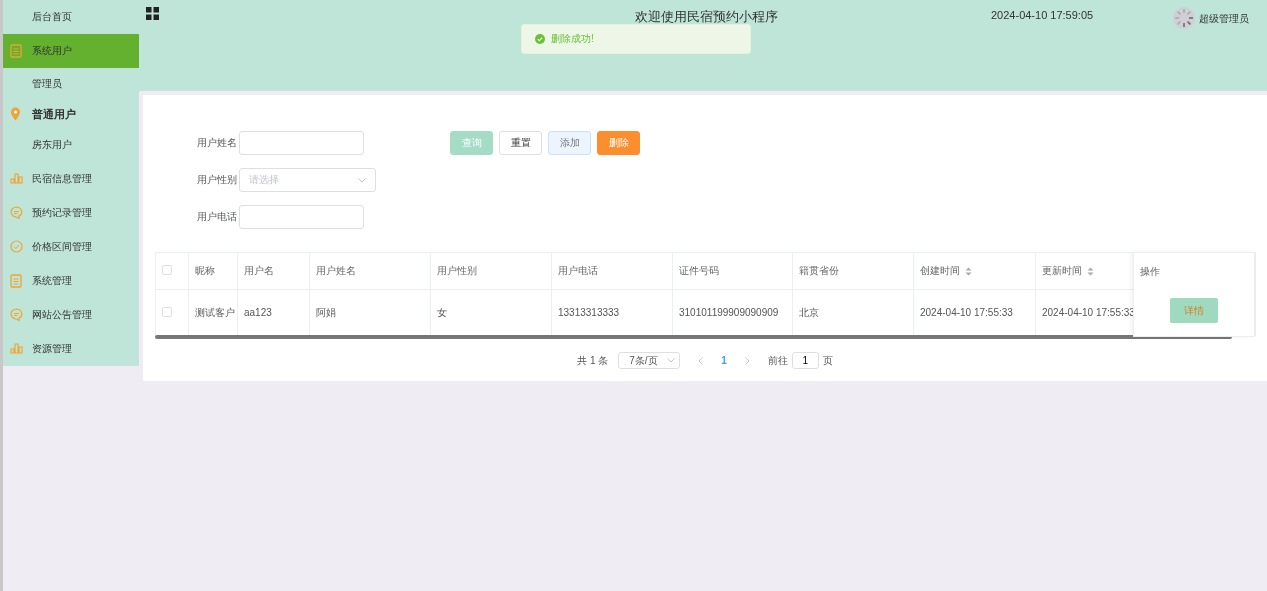 The width and height of the screenshot is (1267, 591). I want to click on column-header: 昵称, so click(213, 271).